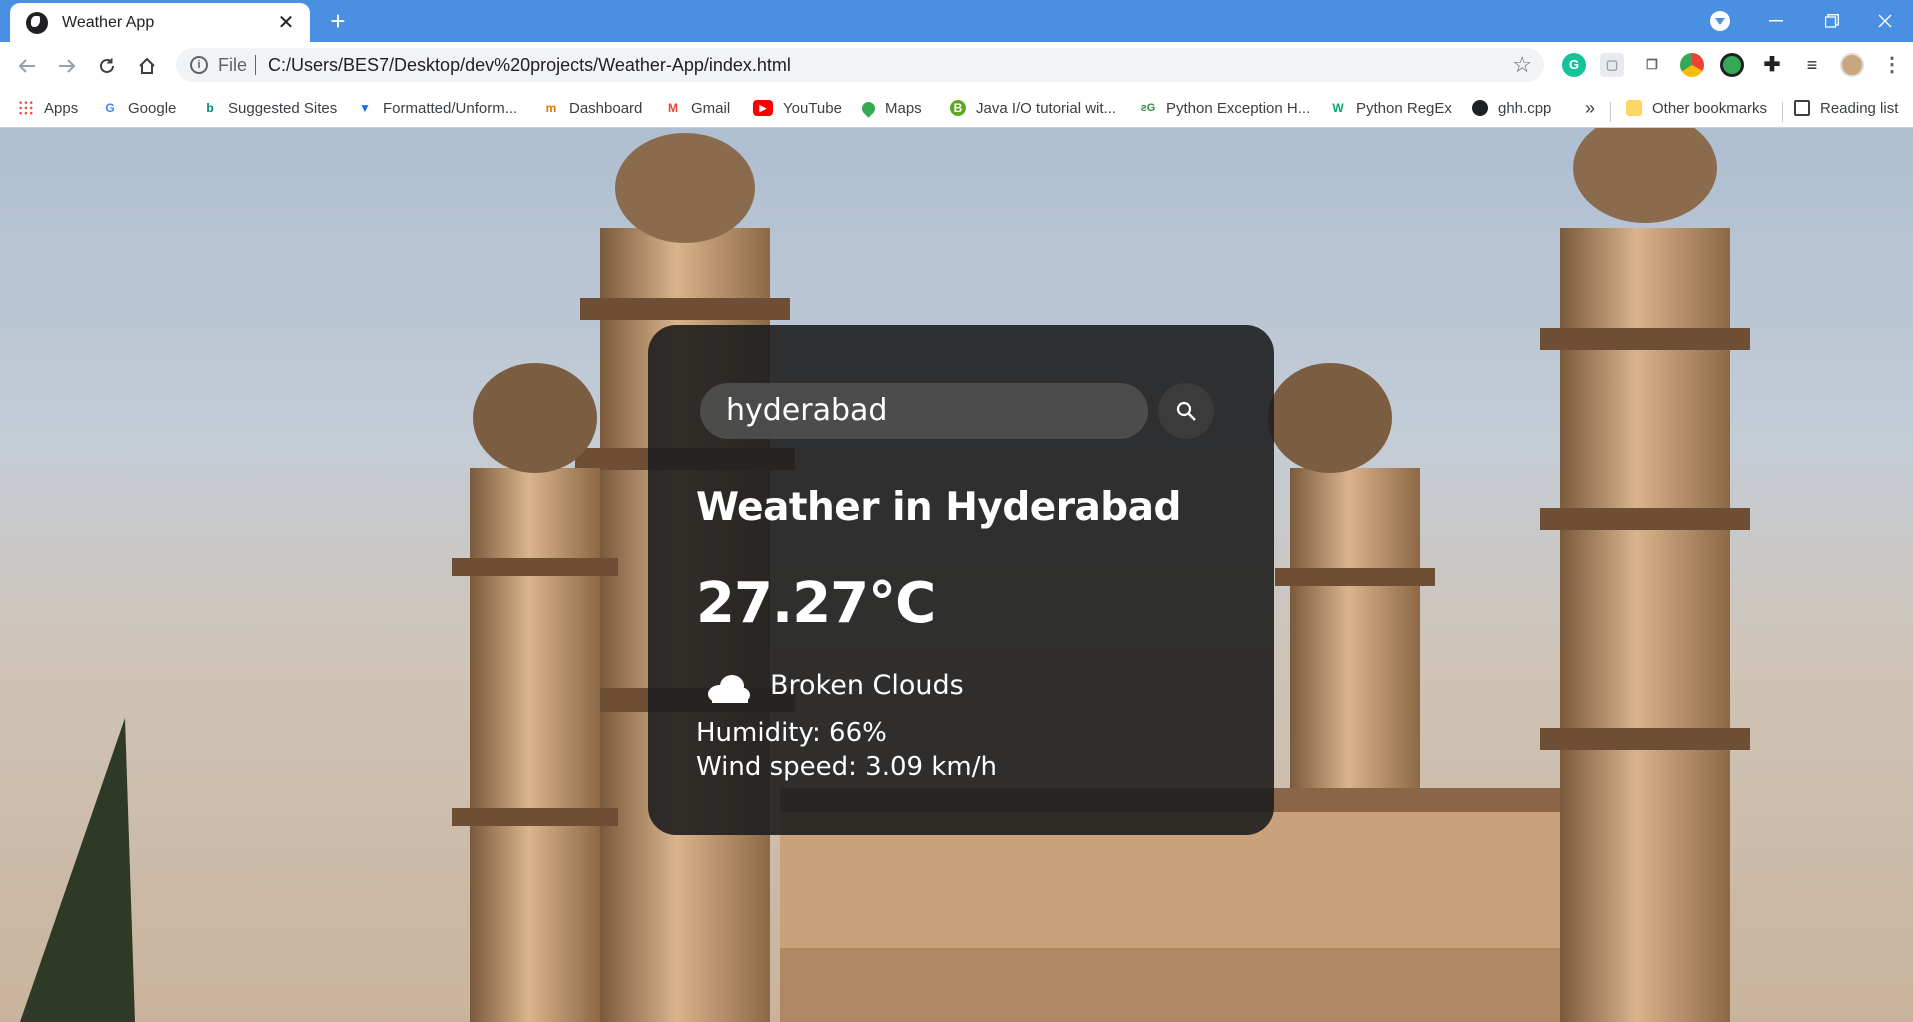 This screenshot has width=1913, height=1022. I want to click on bookmark-star-icon: ☆, so click(1522, 65).